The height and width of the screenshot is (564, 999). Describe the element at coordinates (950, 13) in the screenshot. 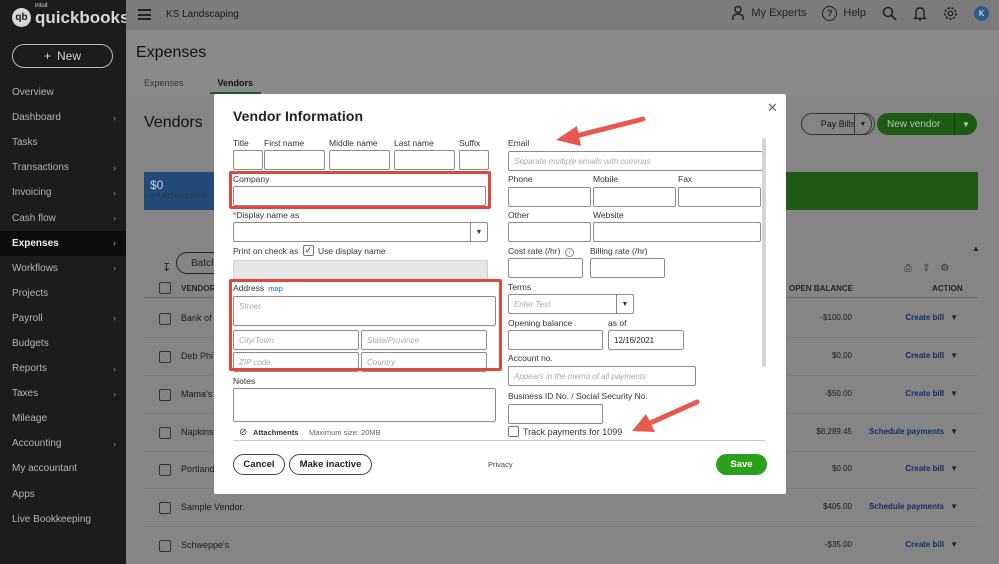

I see `settings-gear-icon` at that location.